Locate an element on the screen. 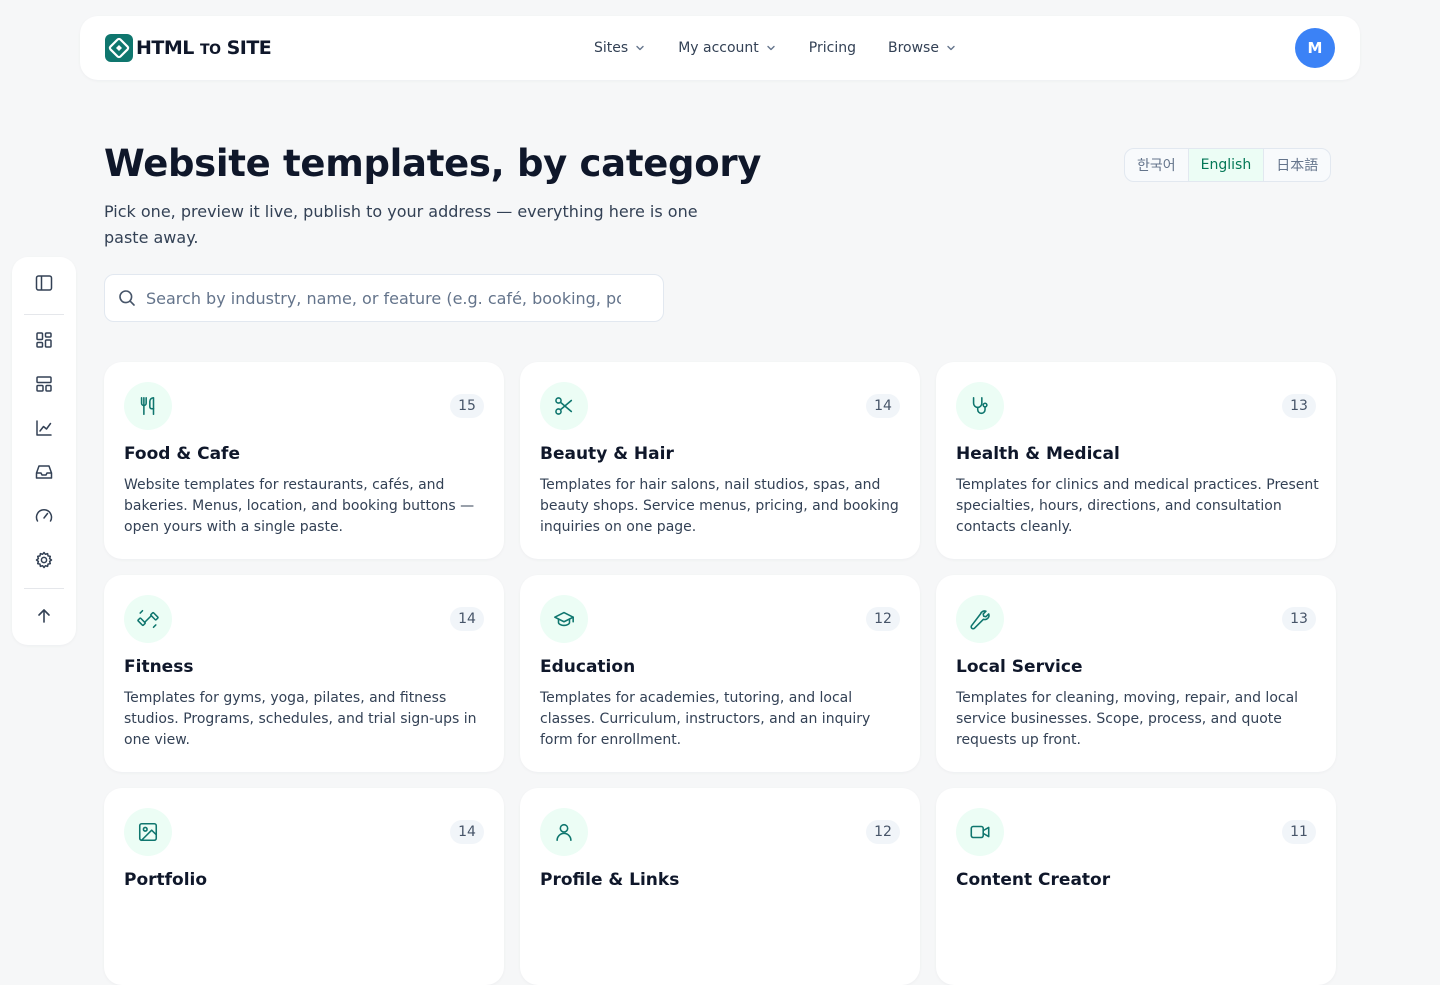 Image resolution: width=1440 pixels, height=985 pixels. lang-japanese: 日本語 is located at coordinates (1297, 165).